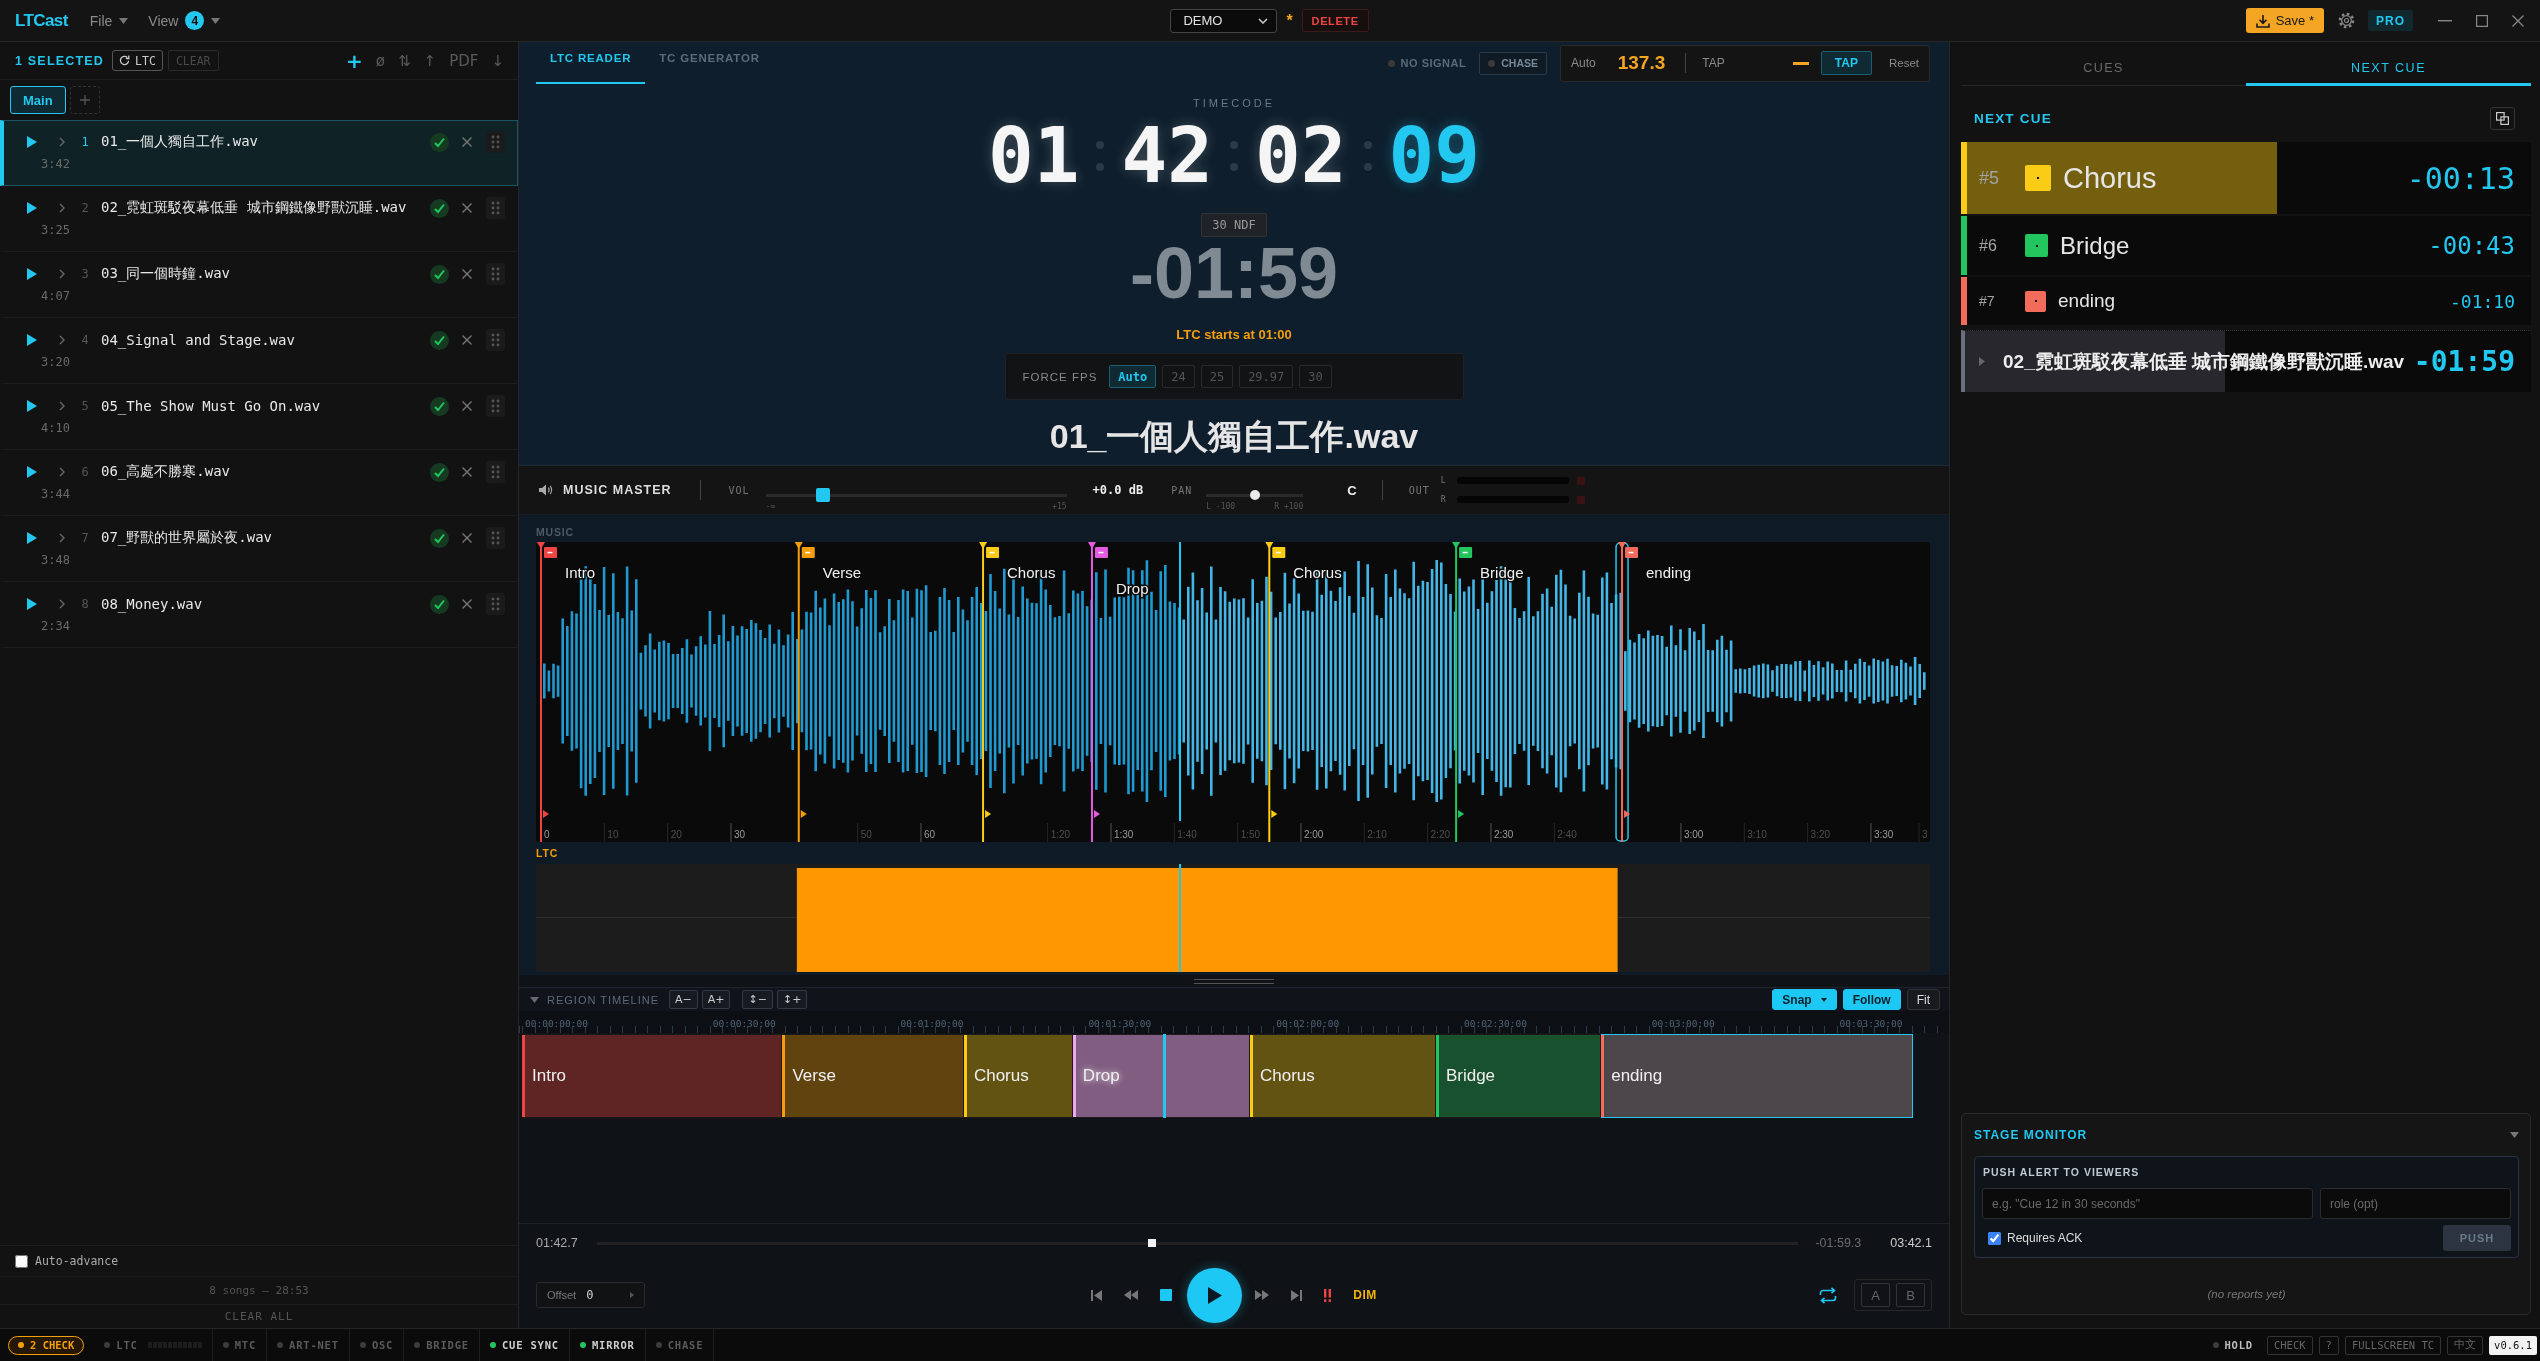 Image resolution: width=2540 pixels, height=1361 pixels. I want to click on zoom-button: A+, so click(716, 999).